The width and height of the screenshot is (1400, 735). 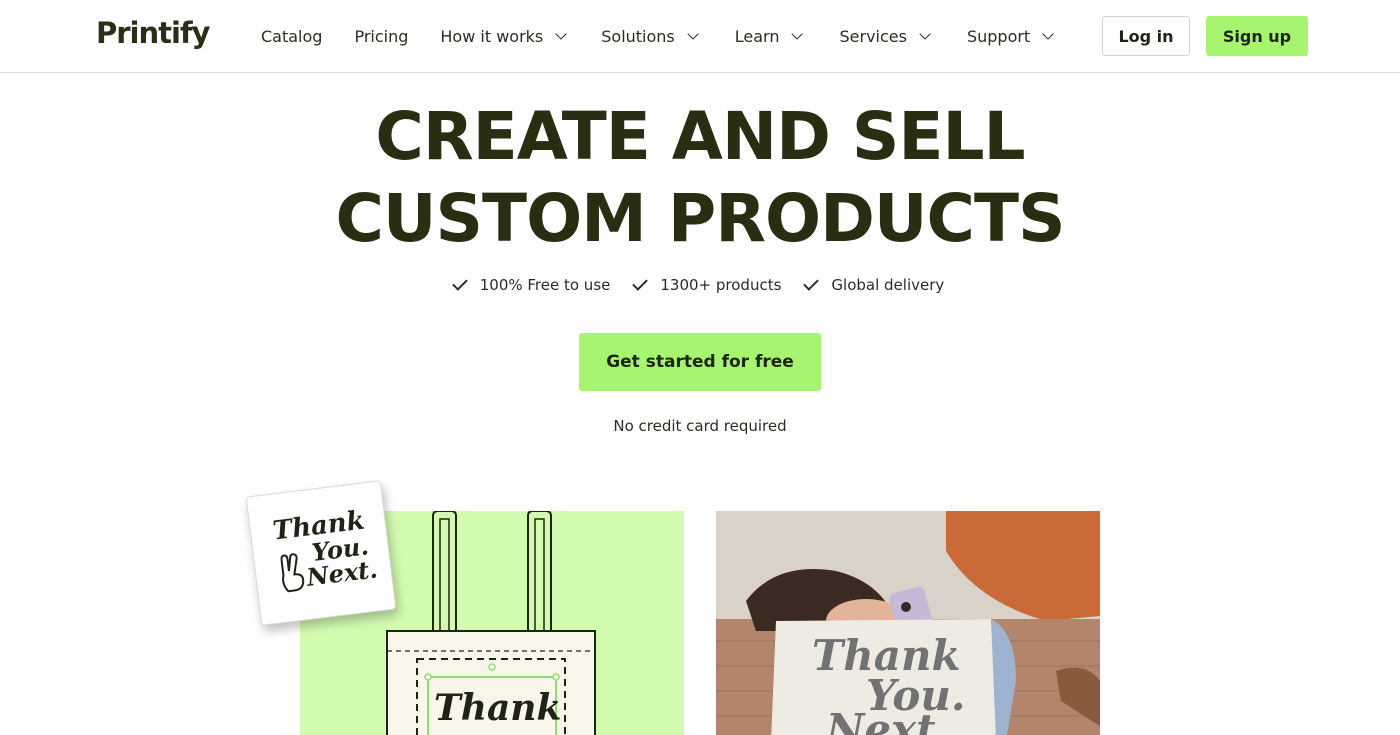 What do you see at coordinates (153, 33) in the screenshot?
I see `printify-logo: Printify` at bounding box center [153, 33].